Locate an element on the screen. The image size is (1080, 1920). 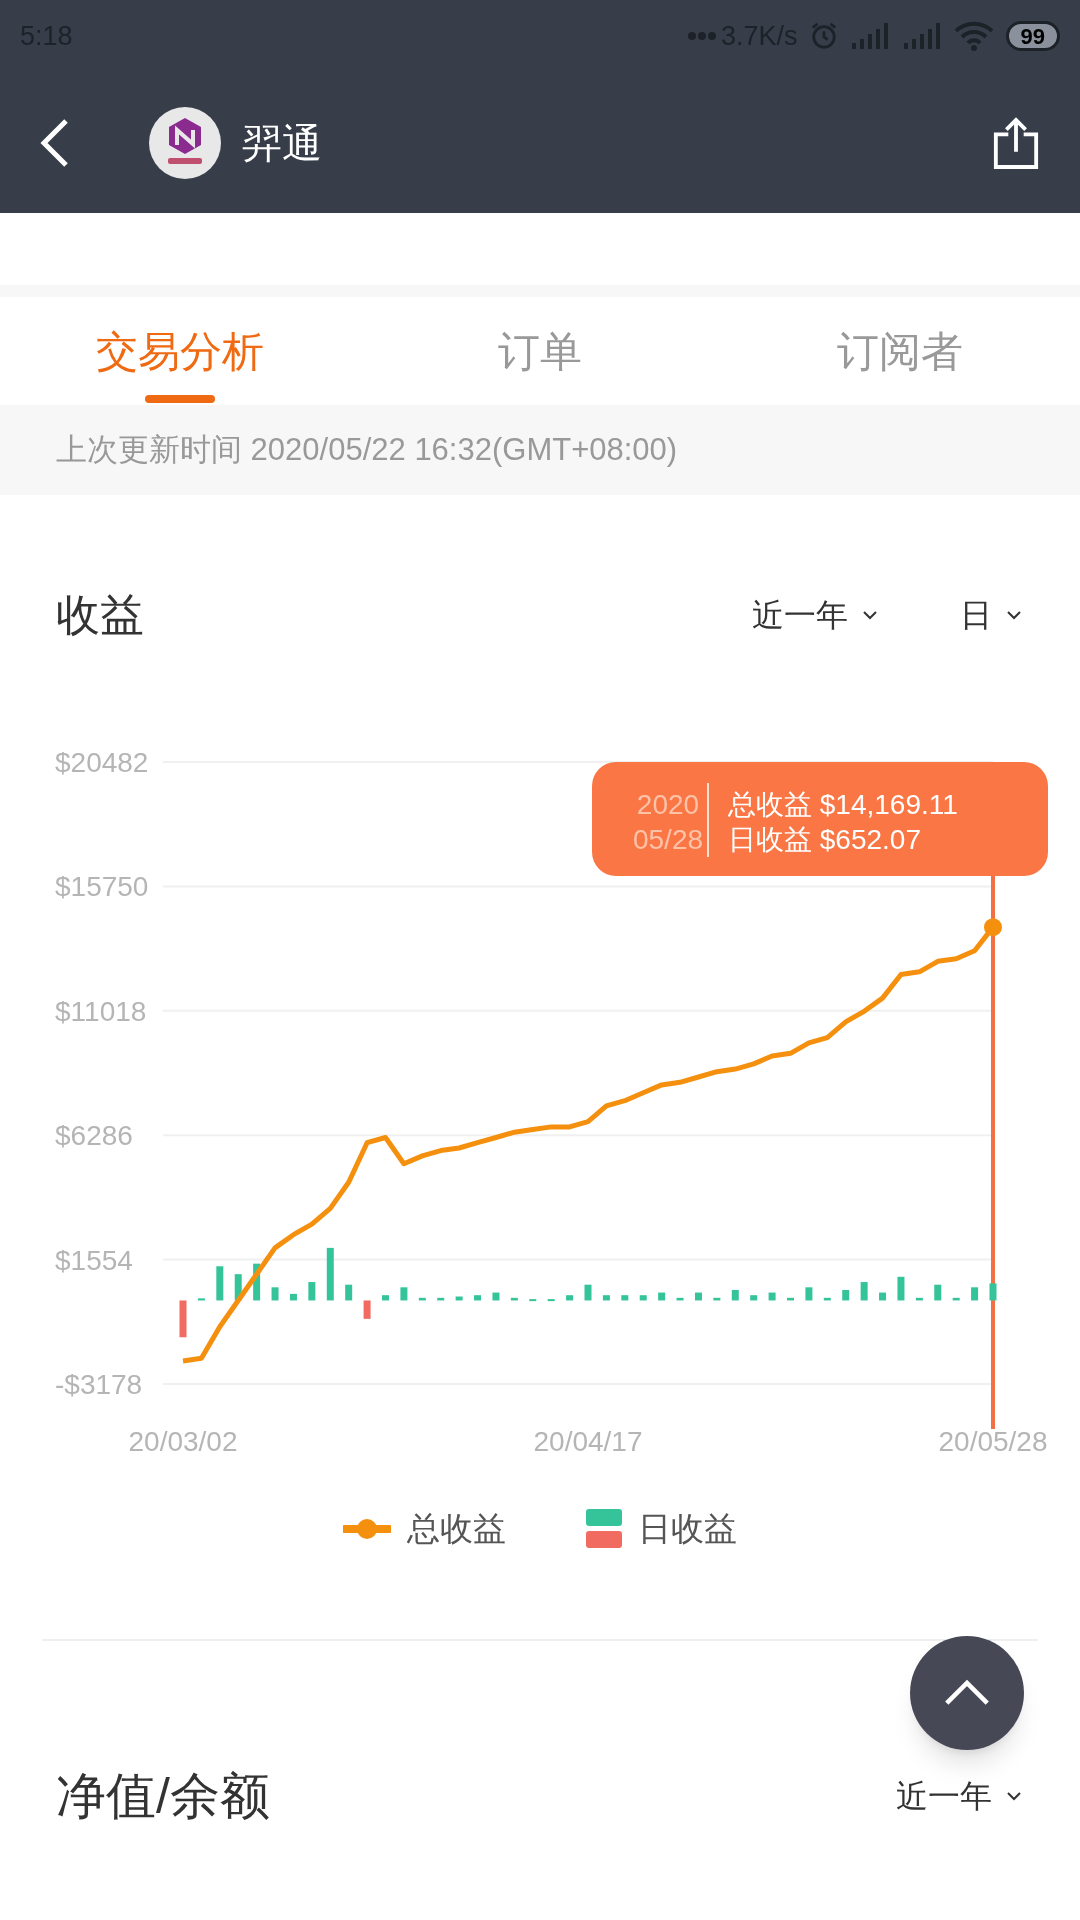
axis-label: 20/03/02 is located at coordinates (183, 1441).